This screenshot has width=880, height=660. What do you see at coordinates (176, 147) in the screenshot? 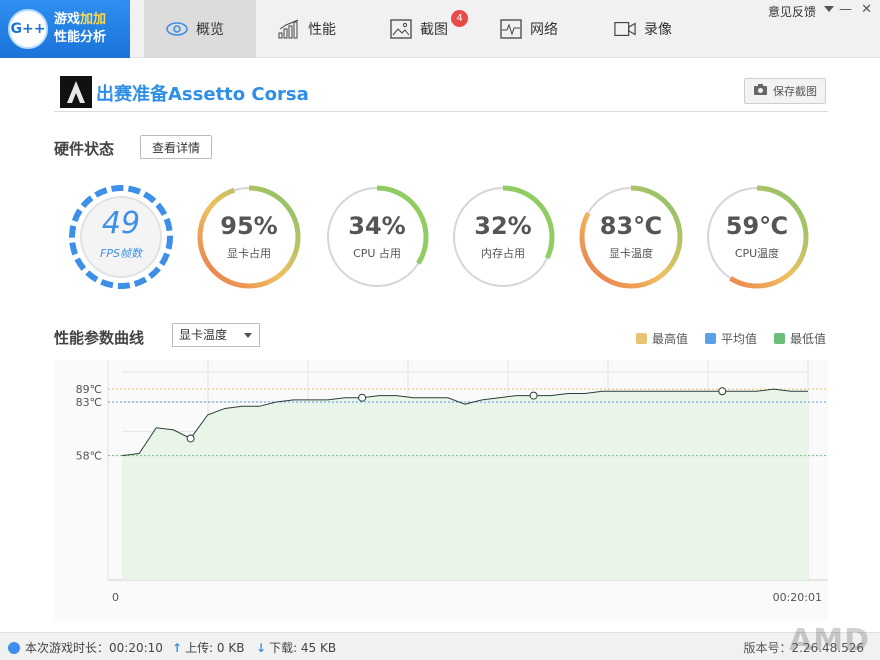
I see `view-details-button: 查看详情` at bounding box center [176, 147].